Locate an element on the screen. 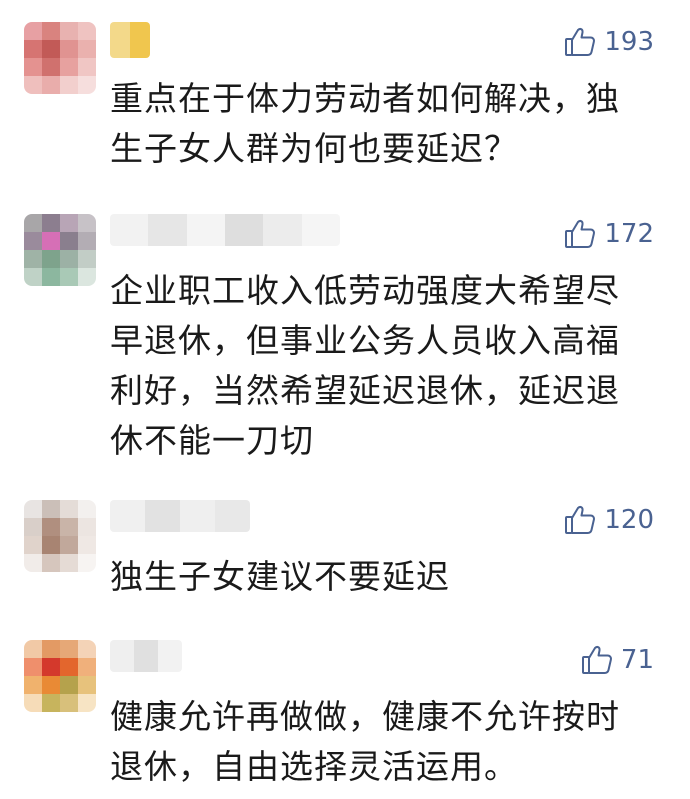 The image size is (690, 799). like-button: 172 is located at coordinates (609, 234).